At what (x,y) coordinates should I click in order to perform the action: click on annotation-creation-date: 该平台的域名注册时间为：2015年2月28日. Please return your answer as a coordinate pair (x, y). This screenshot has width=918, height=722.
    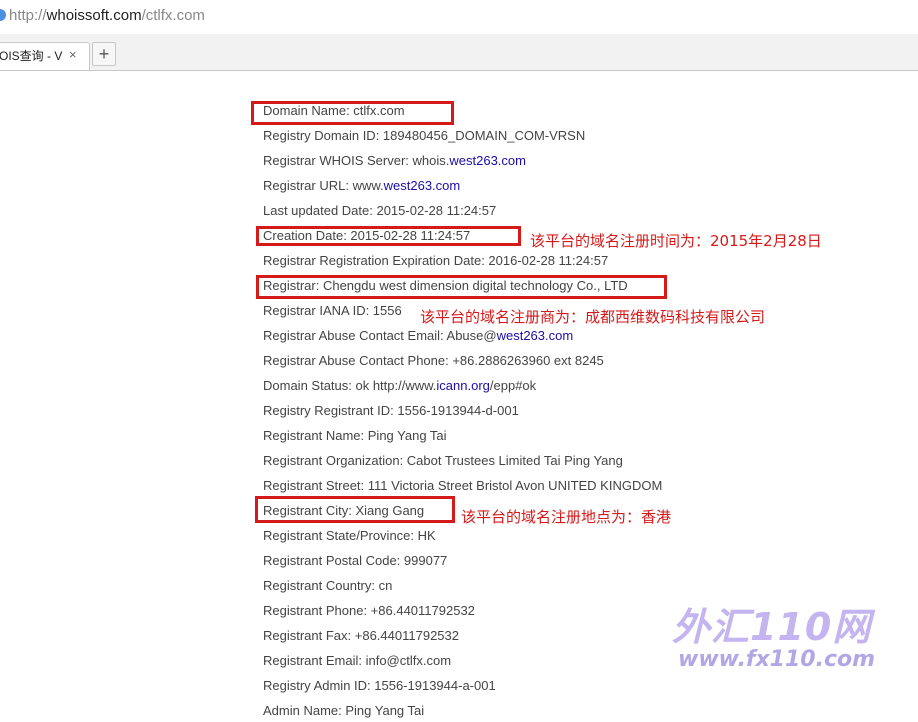
    Looking at the image, I should click on (676, 241).